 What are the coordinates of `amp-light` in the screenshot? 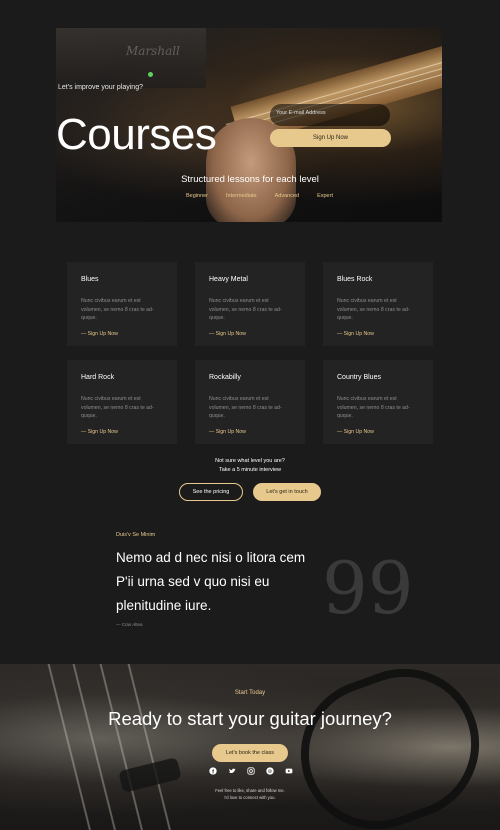 It's located at (150, 74).